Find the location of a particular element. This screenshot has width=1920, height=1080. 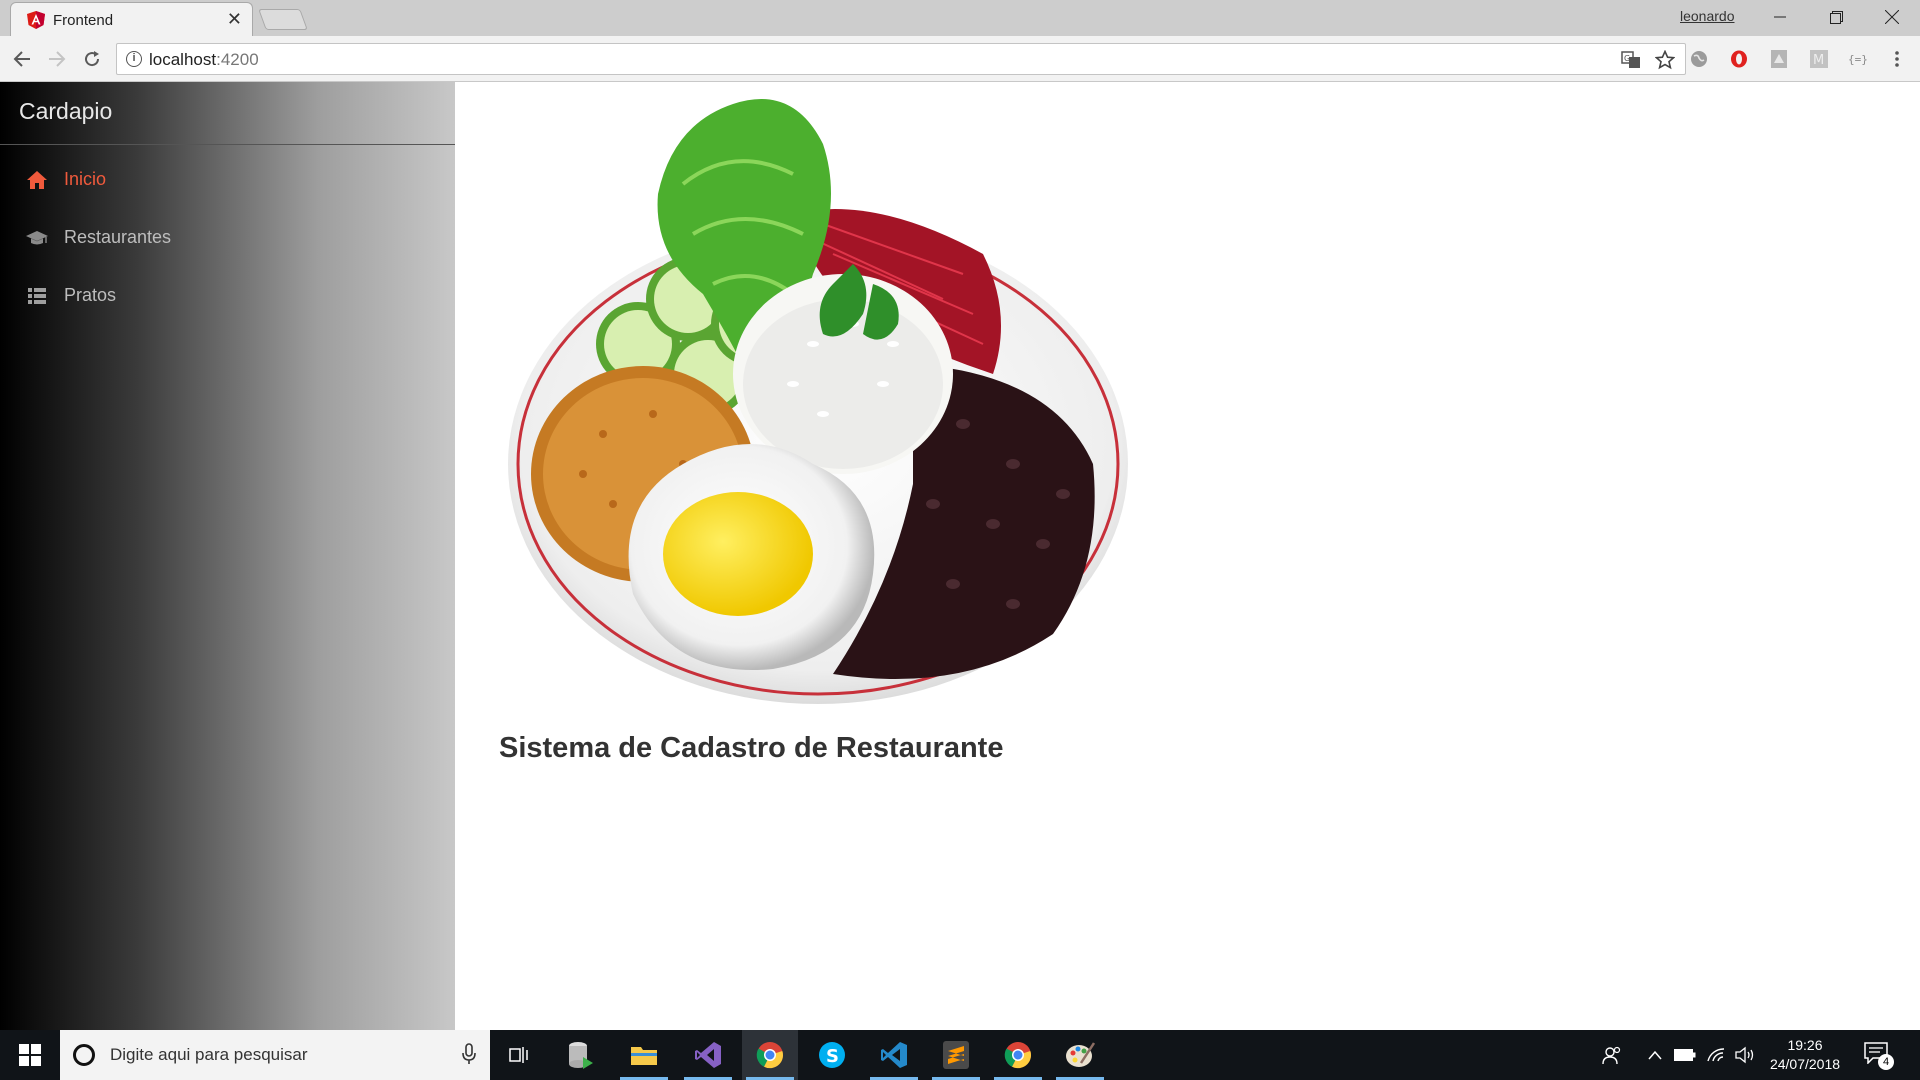

opera-extension-icon is located at coordinates (1739, 59).